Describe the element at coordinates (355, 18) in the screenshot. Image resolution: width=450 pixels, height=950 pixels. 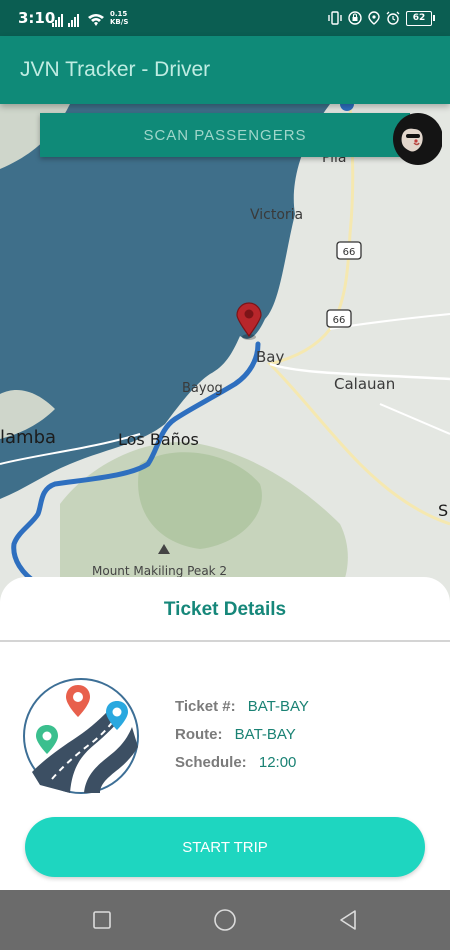
I see `lock-icon` at that location.